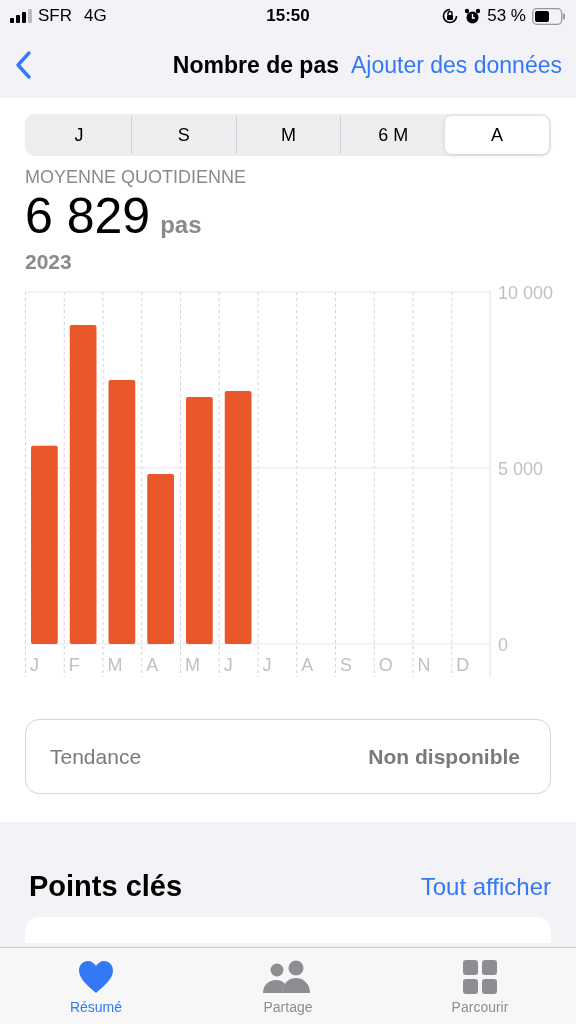 The width and height of the screenshot is (576, 1024). I want to click on section-title: Points clés, so click(106, 886).